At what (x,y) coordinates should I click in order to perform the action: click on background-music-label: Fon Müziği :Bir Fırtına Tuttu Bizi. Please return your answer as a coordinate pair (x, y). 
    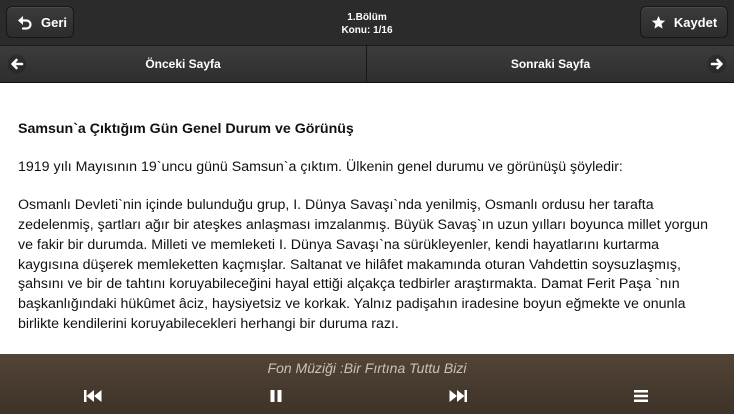
    Looking at the image, I should click on (367, 368).